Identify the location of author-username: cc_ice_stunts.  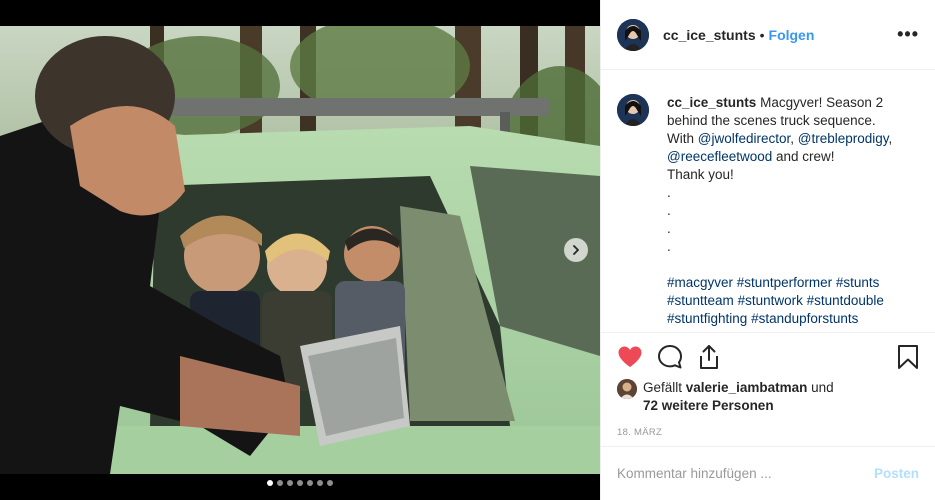
(709, 35).